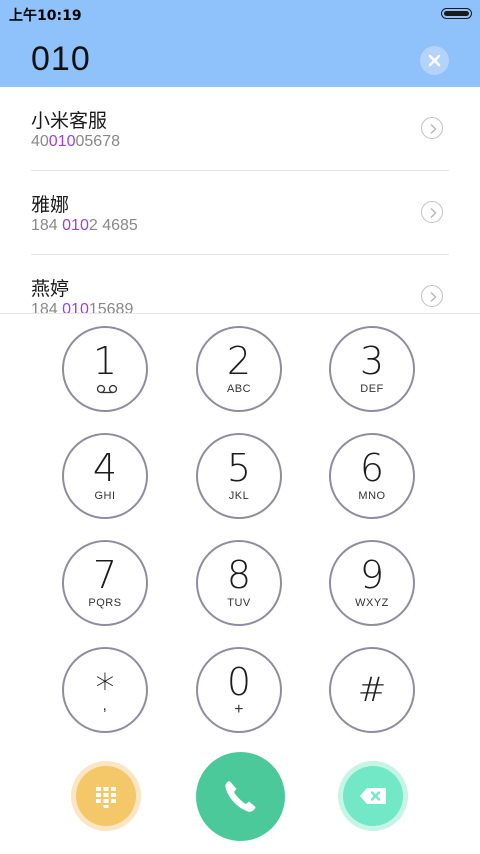  I want to click on delete-button, so click(373, 796).